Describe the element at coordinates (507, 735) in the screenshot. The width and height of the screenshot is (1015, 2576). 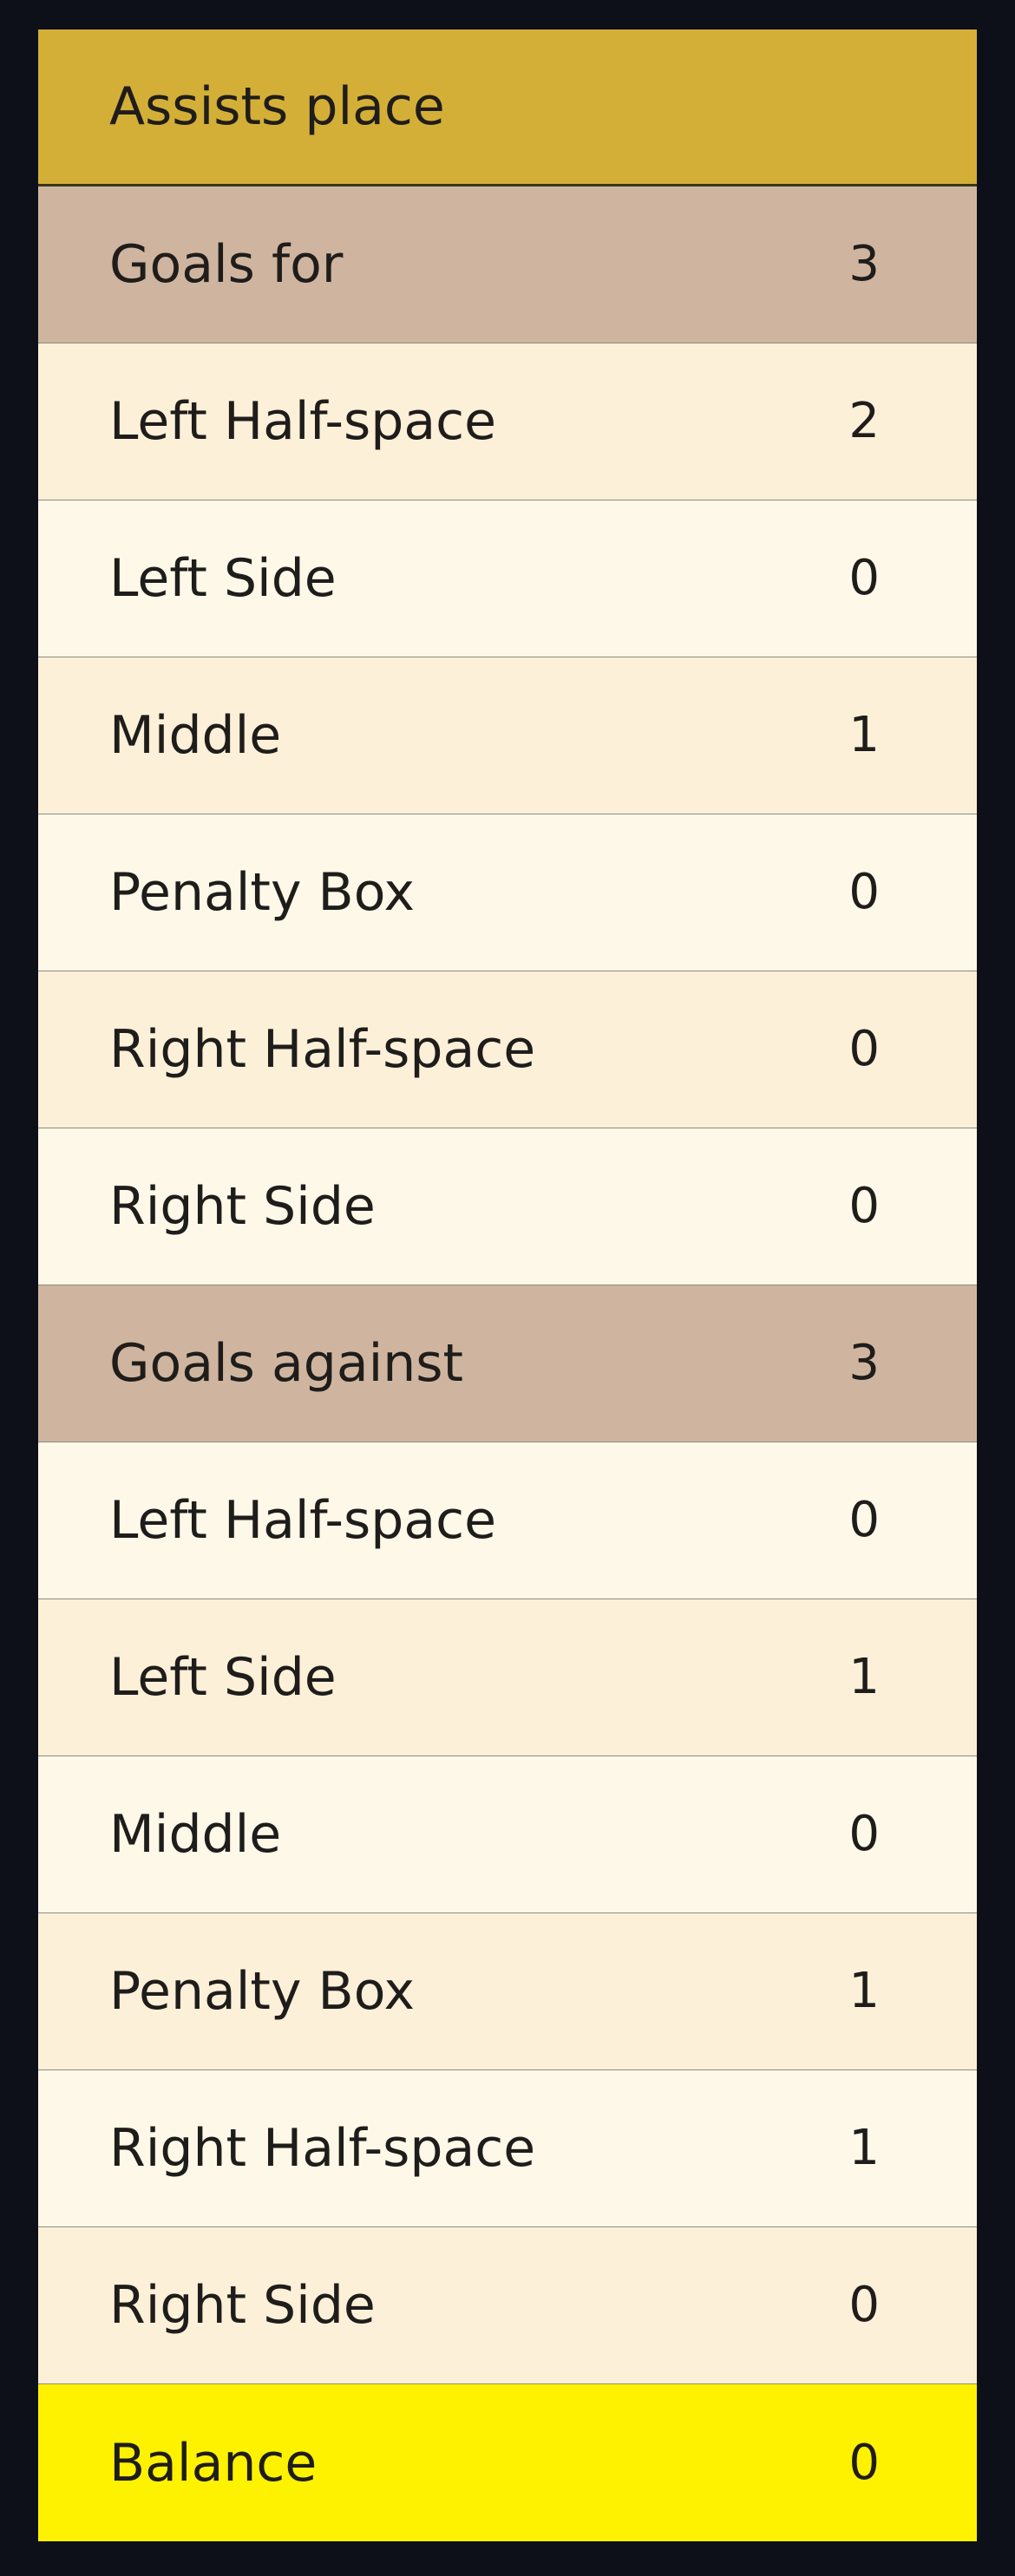
I see `table-row: Middle 1` at that location.